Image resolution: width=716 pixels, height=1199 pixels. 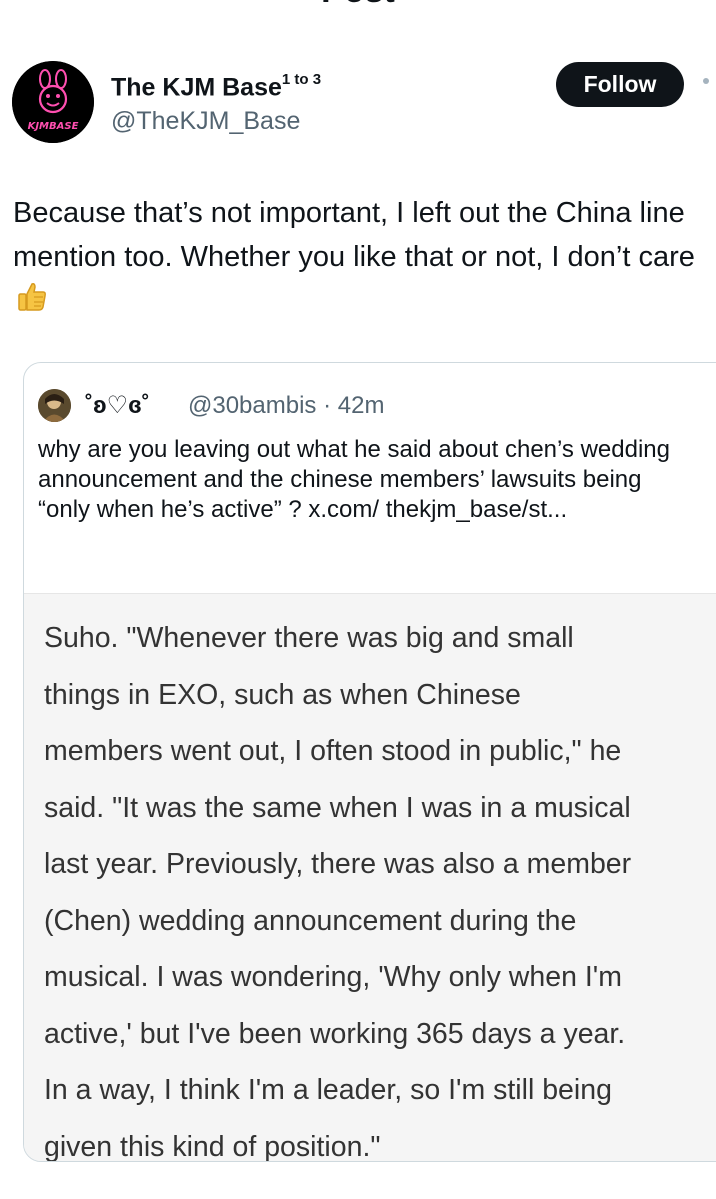 What do you see at coordinates (282, 694) in the screenshot?
I see `image-text-line: things in EXO, such as when Chinese` at bounding box center [282, 694].